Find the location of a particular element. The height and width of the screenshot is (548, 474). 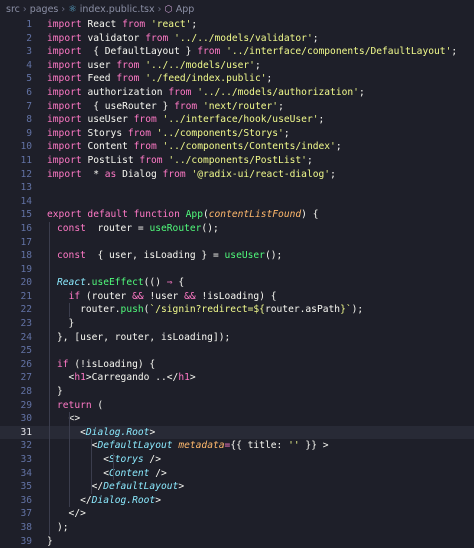

code-token: Storys is located at coordinates (126, 459).